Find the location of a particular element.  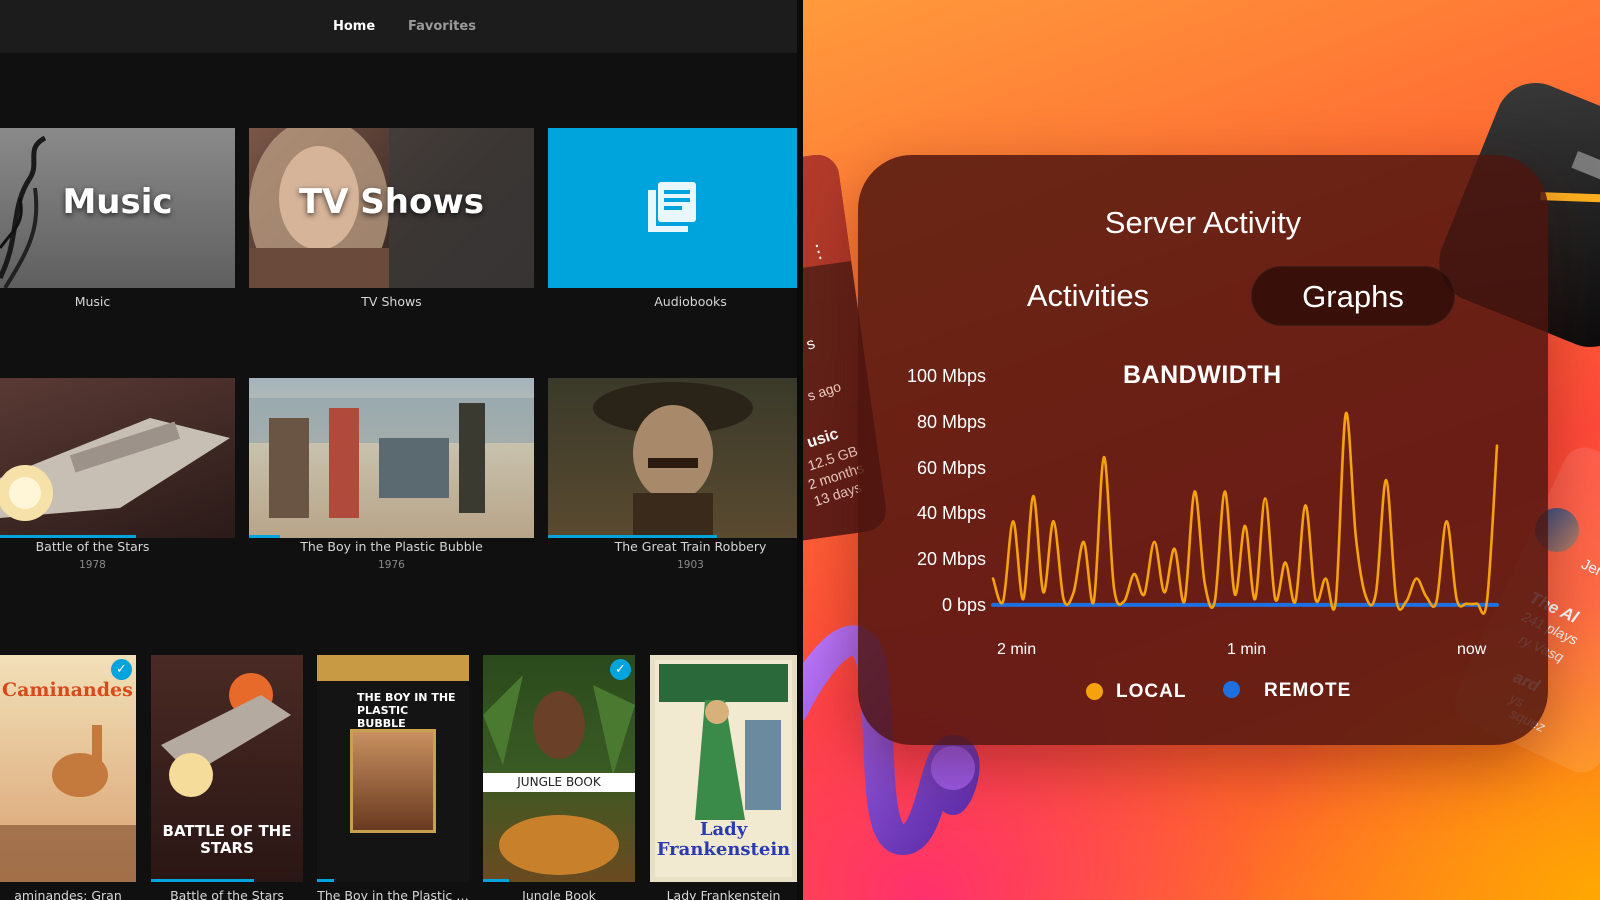

legend-label-remote: REMOTE is located at coordinates (1308, 690).